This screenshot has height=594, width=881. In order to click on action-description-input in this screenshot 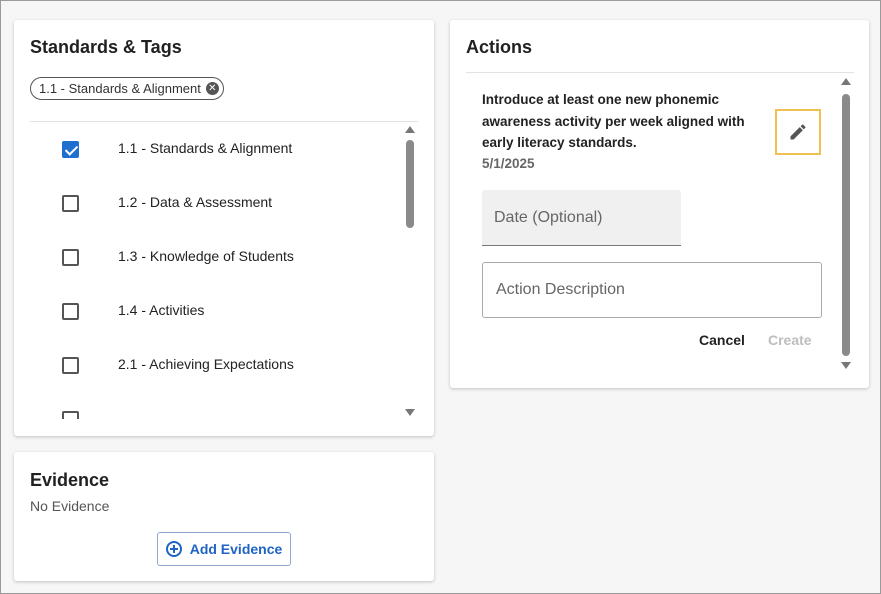, I will do `click(652, 290)`.